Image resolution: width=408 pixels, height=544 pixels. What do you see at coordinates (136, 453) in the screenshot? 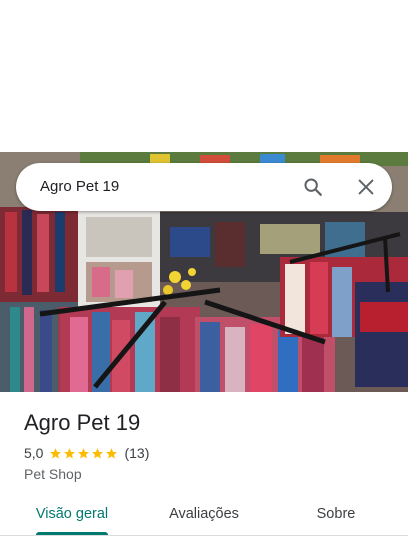
I see `review-count: (13)` at bounding box center [136, 453].